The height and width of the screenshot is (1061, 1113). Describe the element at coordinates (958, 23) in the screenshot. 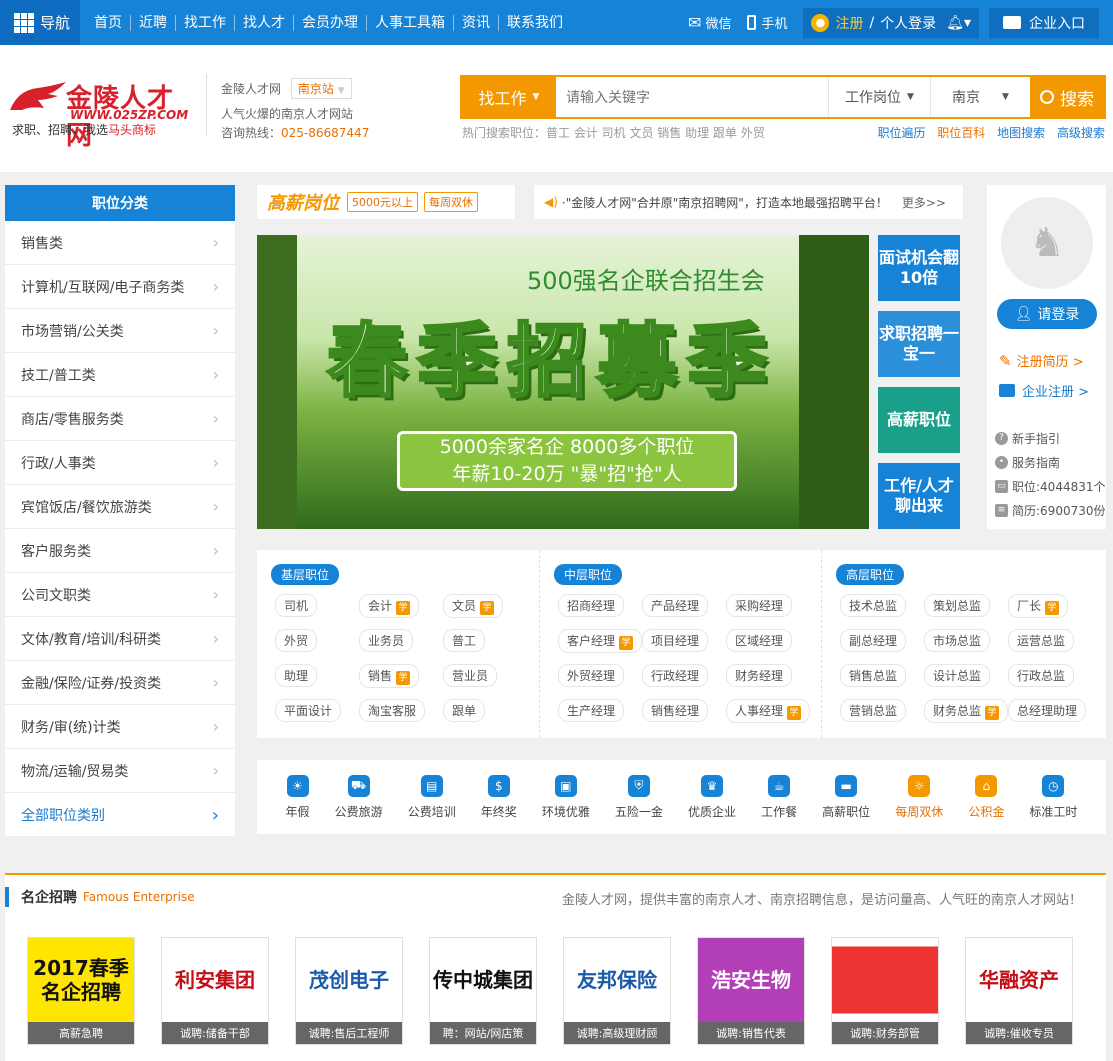

I see `bell-dropdown-icon: 🔔︎▾` at that location.